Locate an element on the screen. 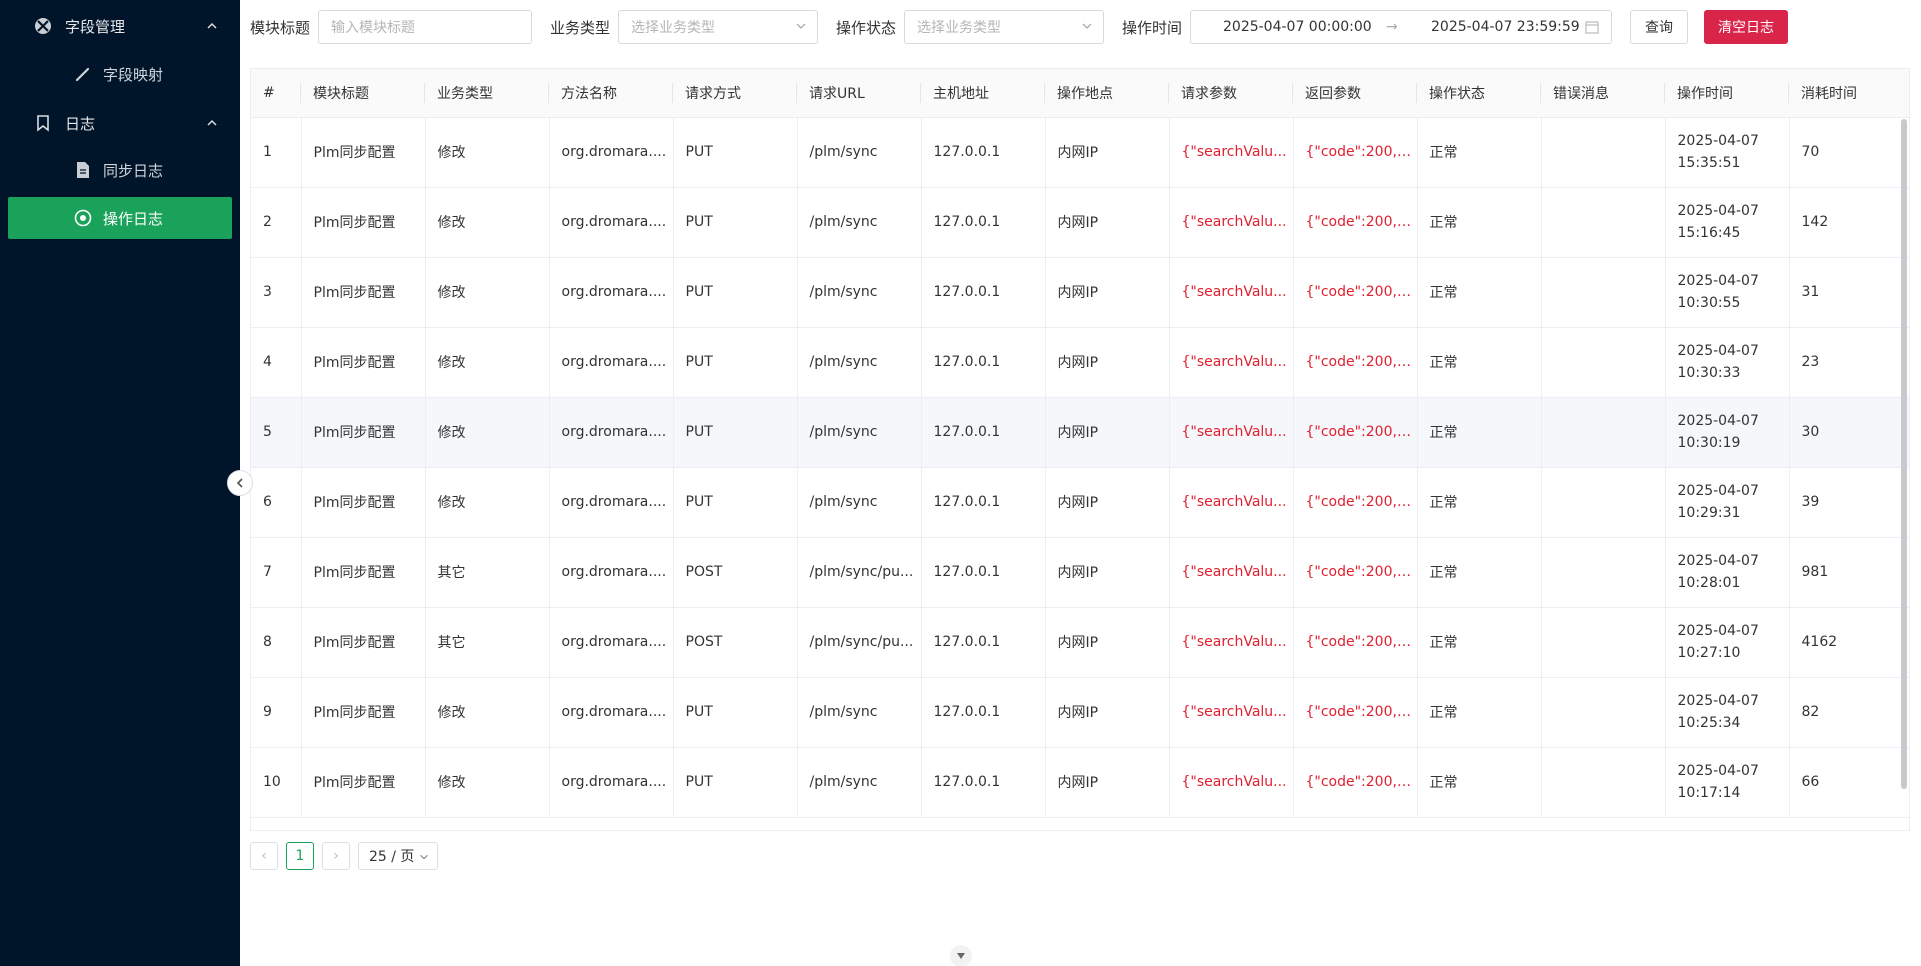 The image size is (1921, 966). column-header: 操作时间 is located at coordinates (1727, 93).